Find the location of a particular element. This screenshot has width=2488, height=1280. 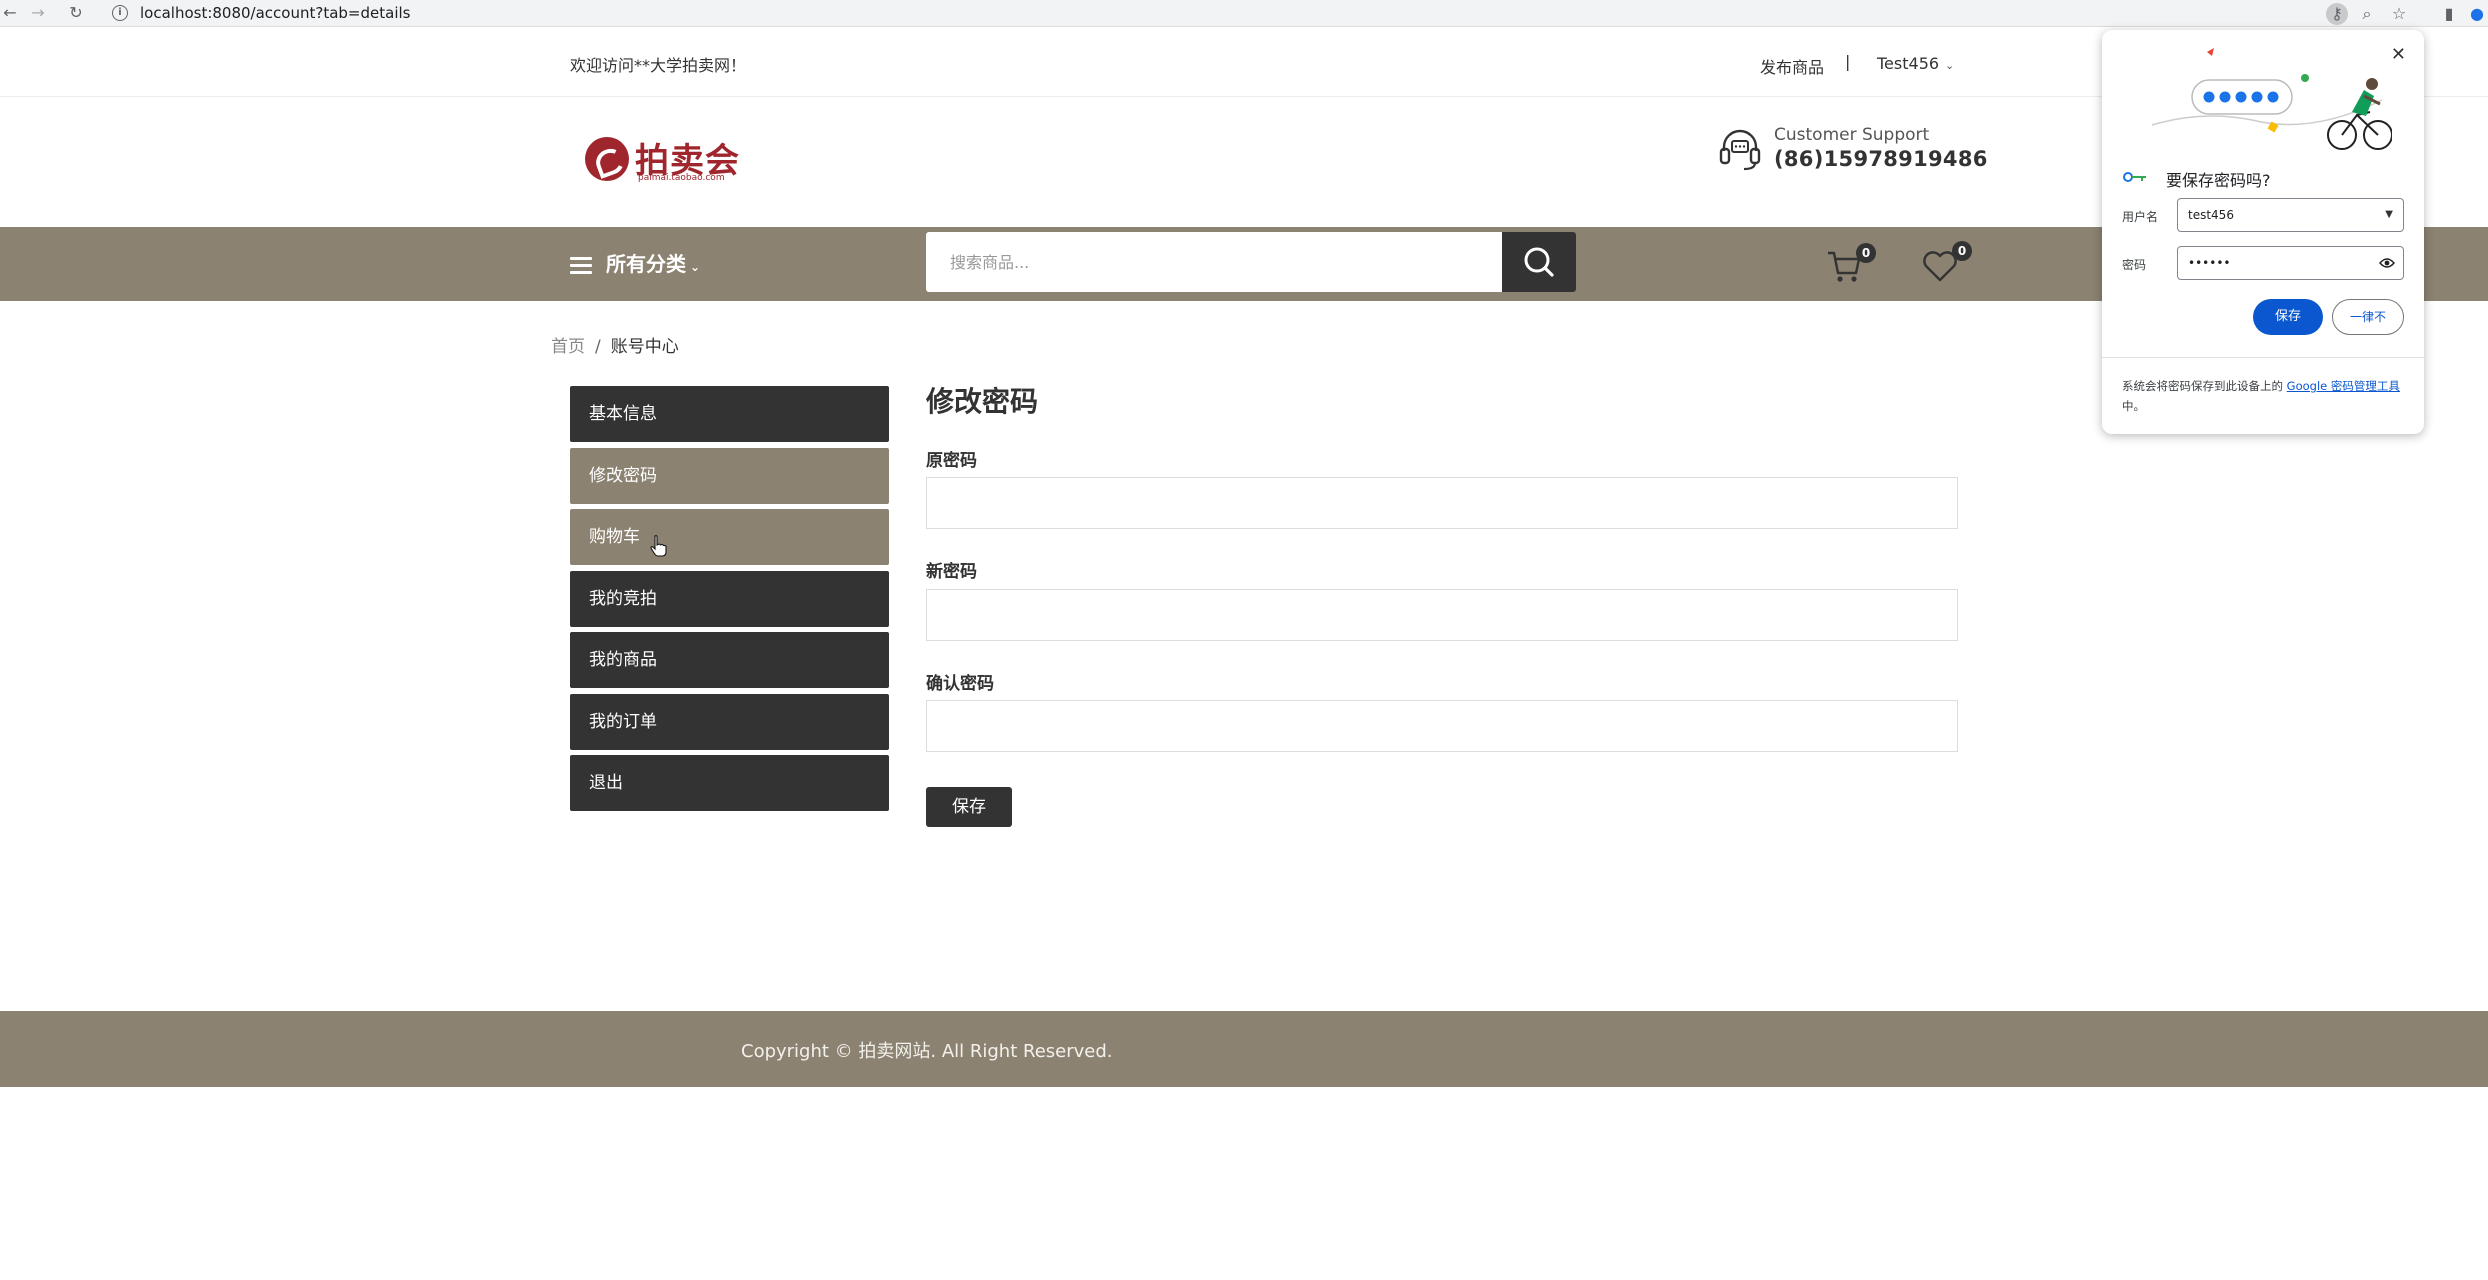

sidebar-item-label: 我的商品 is located at coordinates (623, 660).